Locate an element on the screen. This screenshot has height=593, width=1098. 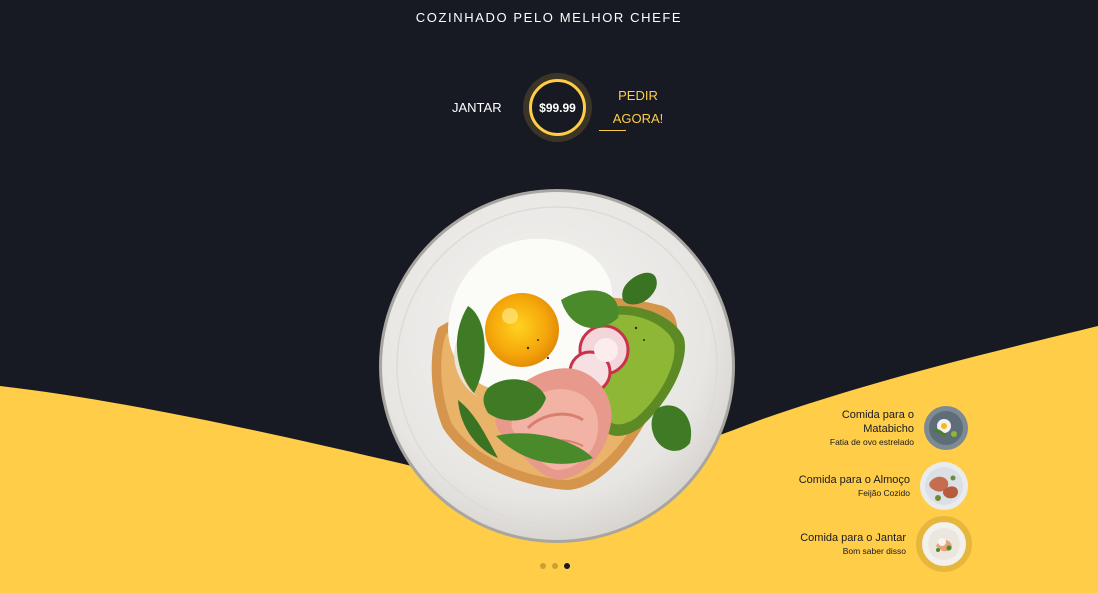
breakfast-dish-thumbnail is located at coordinates (946, 428).